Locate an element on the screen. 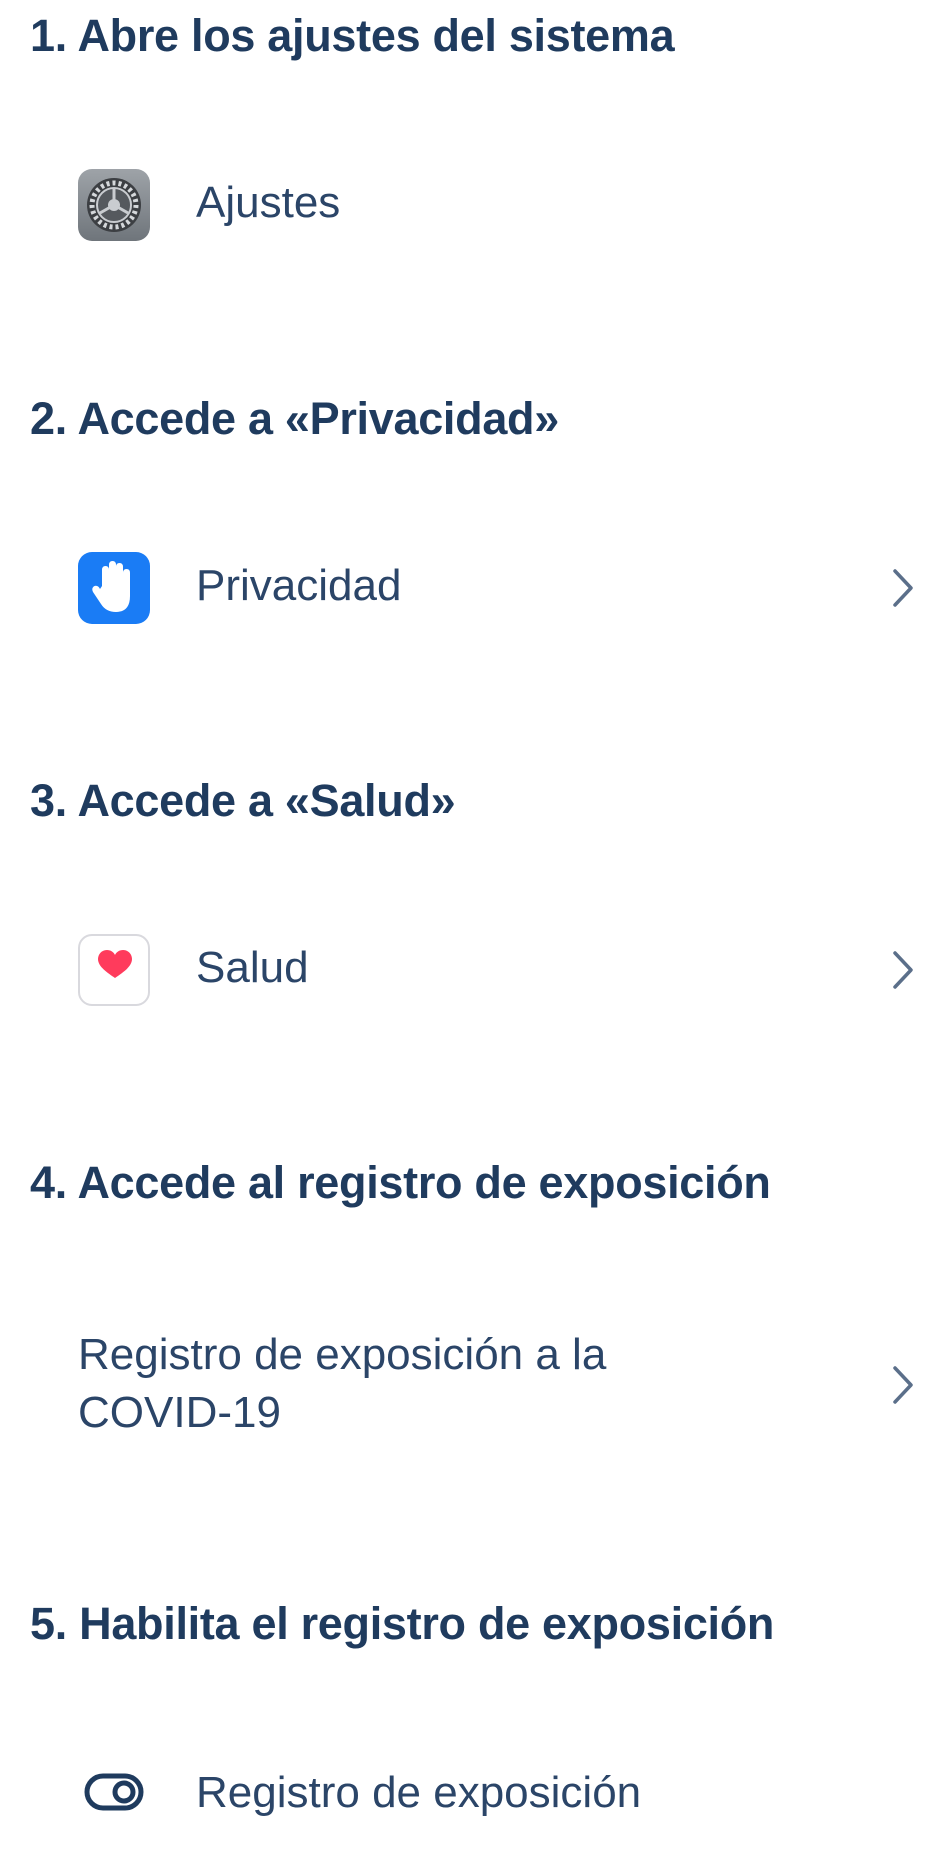  step-3-title: 3. Accede a «Salud» is located at coordinates (243, 800).